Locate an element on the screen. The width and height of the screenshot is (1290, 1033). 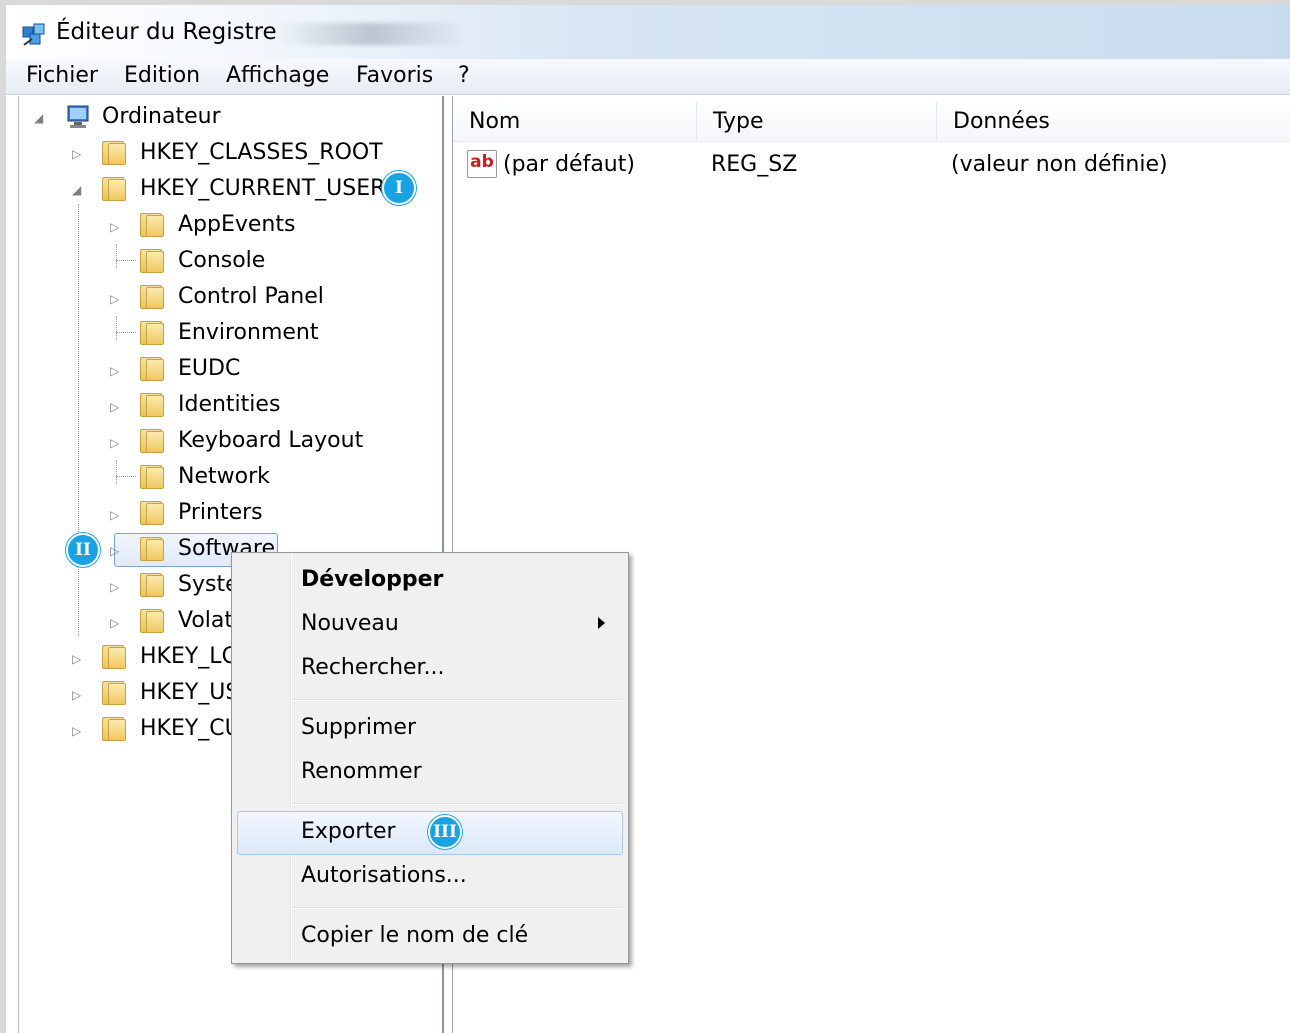
column-header-name: Nom is located at coordinates (575, 122).